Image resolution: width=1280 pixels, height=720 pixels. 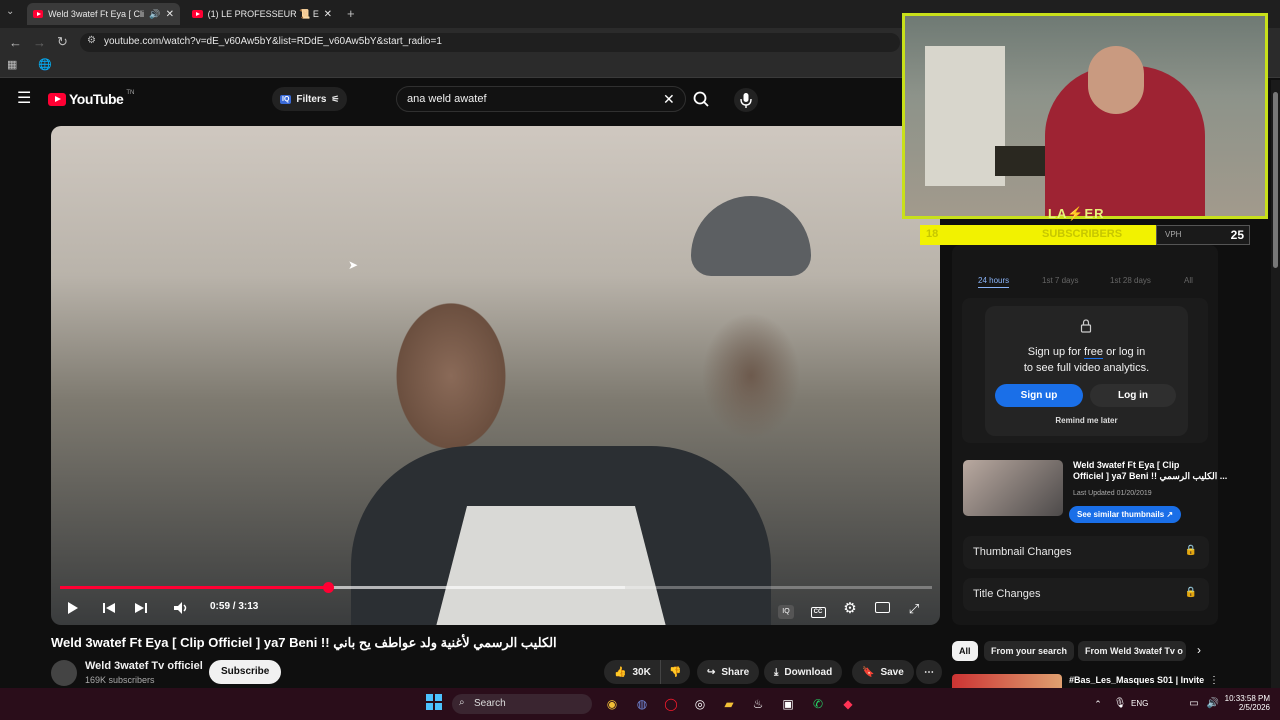 I want to click on windows-logo-icon, so click(x=434, y=702).